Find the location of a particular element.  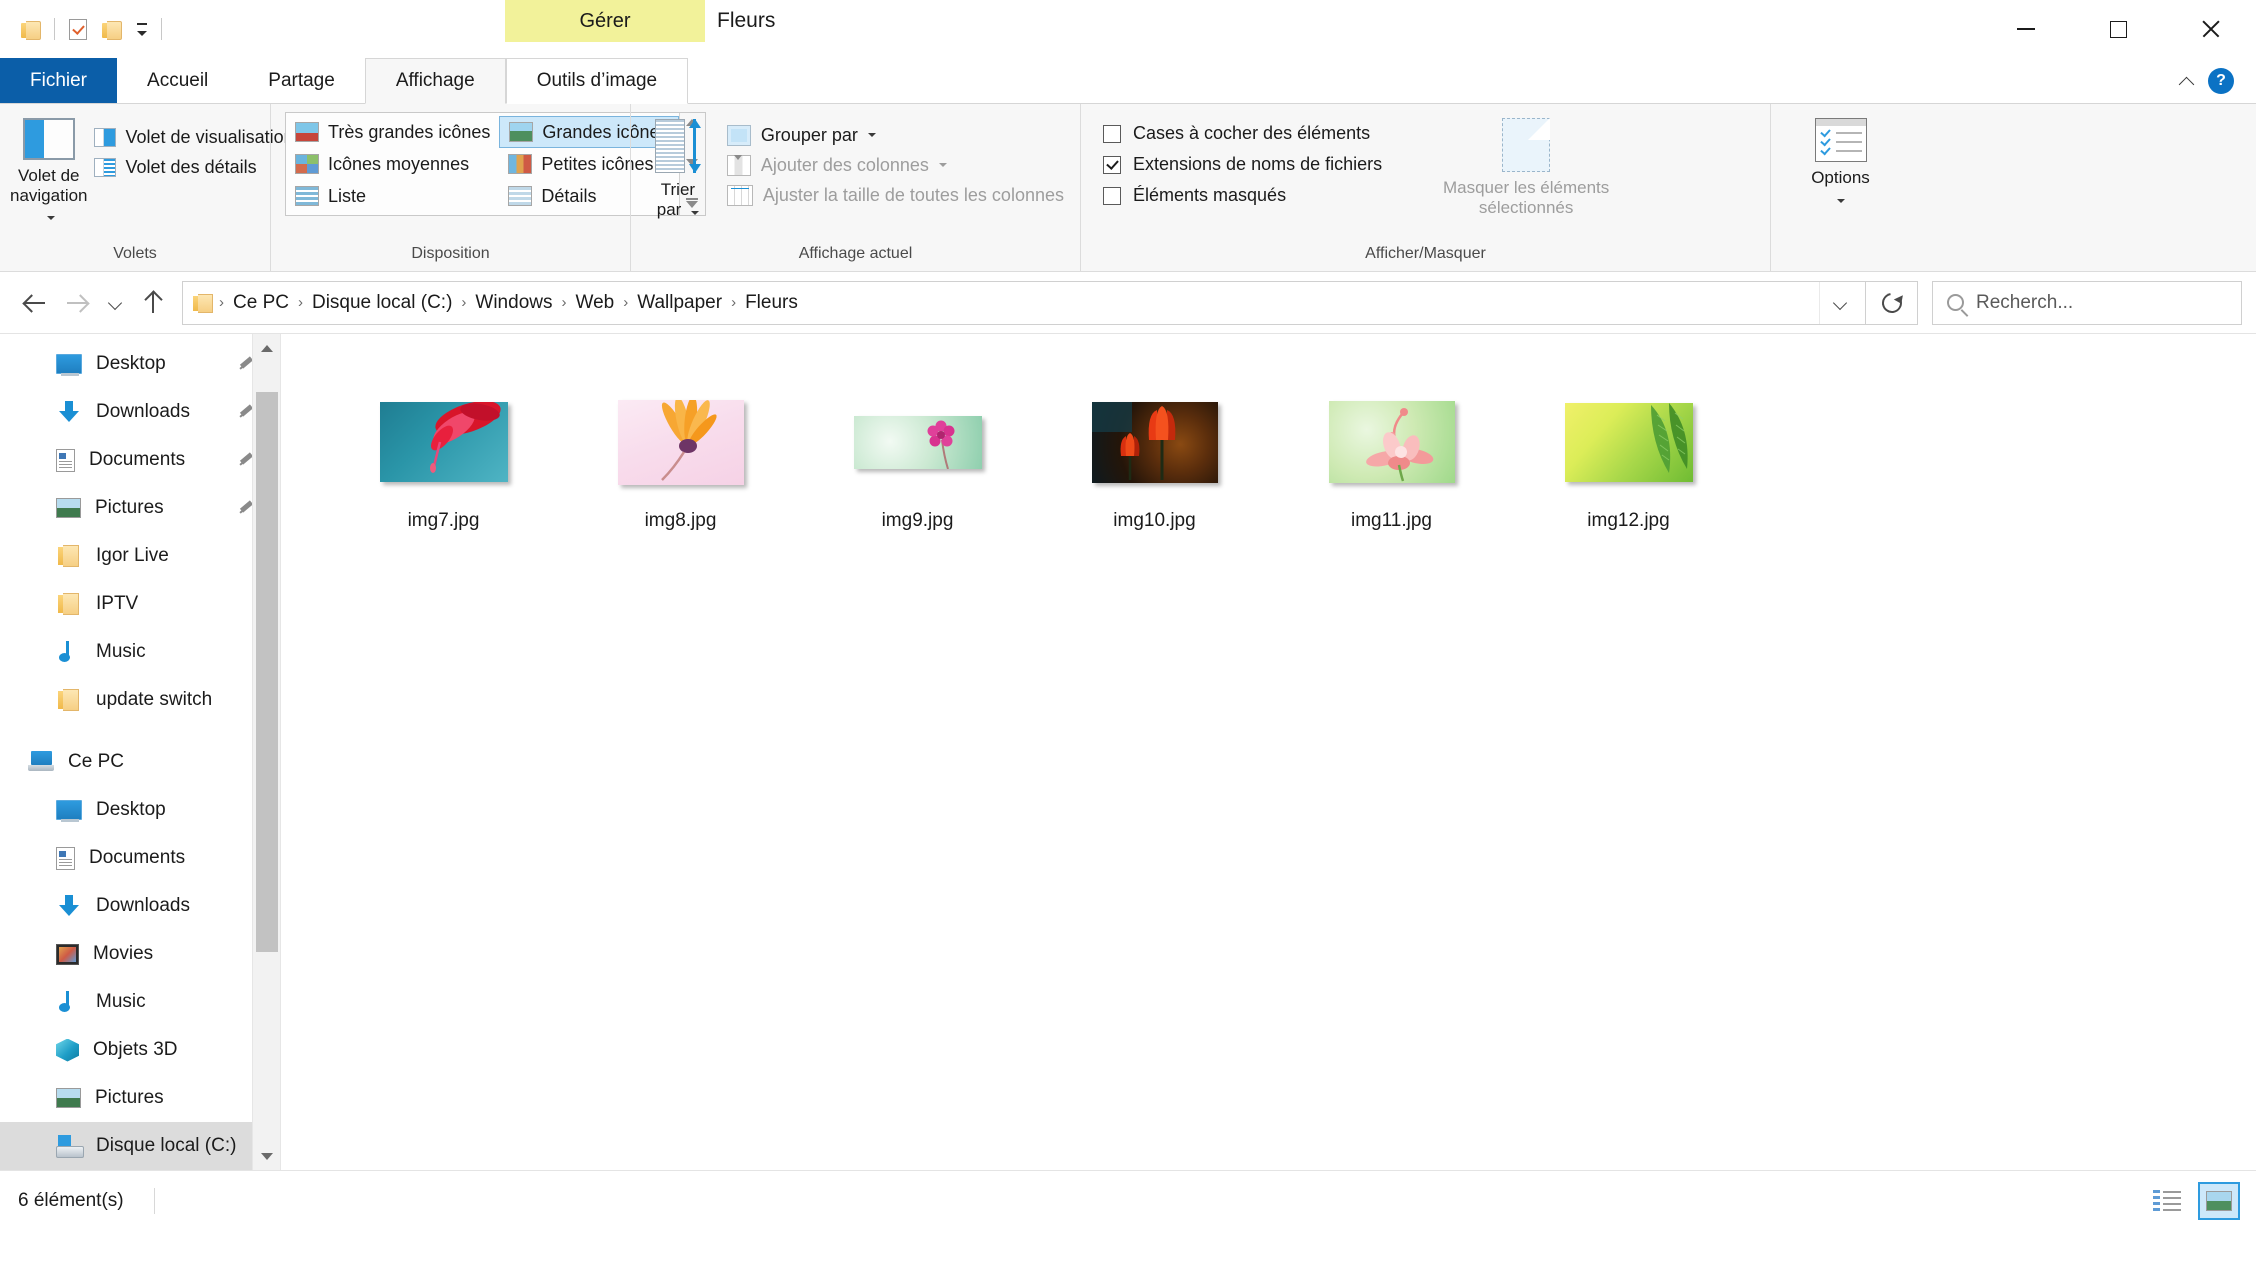

small-icons-icon is located at coordinates (520, 164).